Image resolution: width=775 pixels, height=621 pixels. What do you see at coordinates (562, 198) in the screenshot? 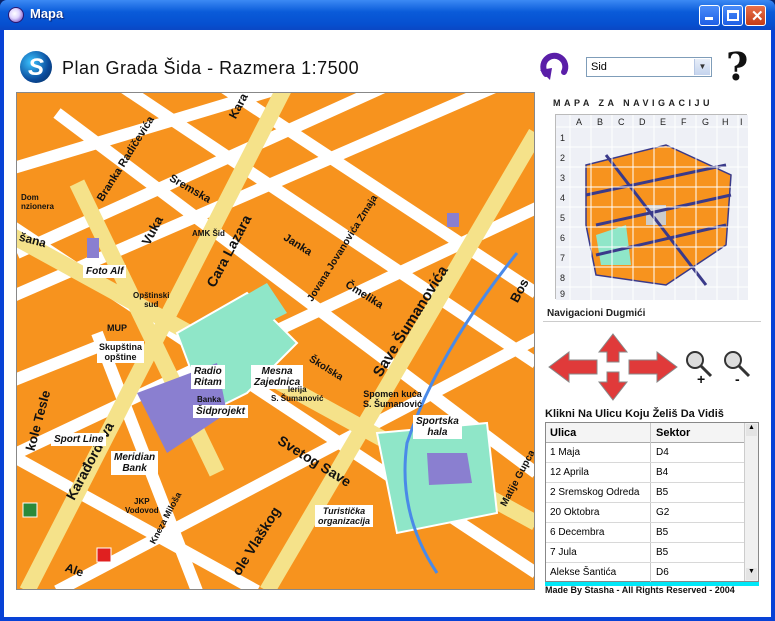
I see `row-label: 4` at bounding box center [562, 198].